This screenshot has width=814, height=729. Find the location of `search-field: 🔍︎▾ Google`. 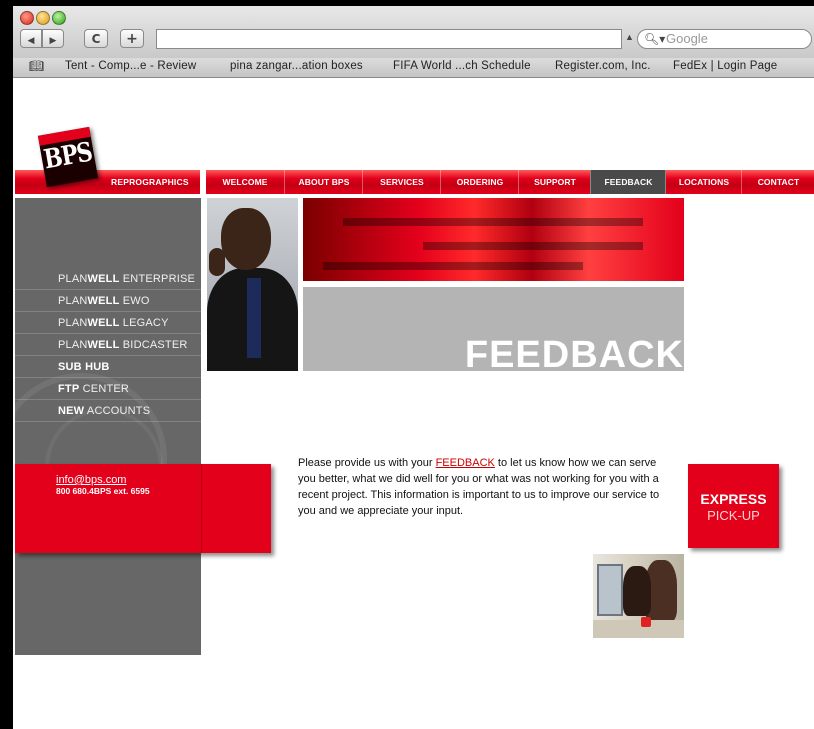

search-field: 🔍︎▾ Google is located at coordinates (724, 39).